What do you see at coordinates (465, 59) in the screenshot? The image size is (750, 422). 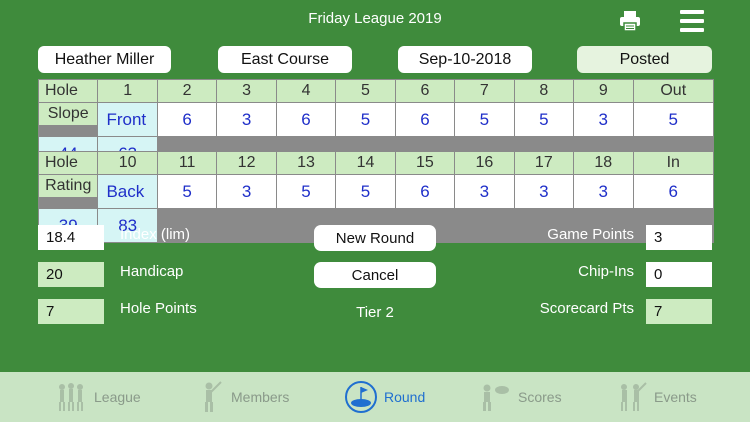 I see `date-select: Sep-10-2018` at bounding box center [465, 59].